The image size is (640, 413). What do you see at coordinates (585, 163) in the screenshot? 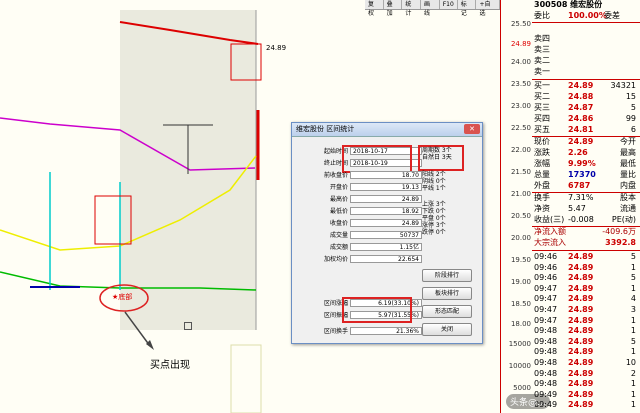
I see `quote-row: 涨幅 9.99% 最低` at bounding box center [585, 163].